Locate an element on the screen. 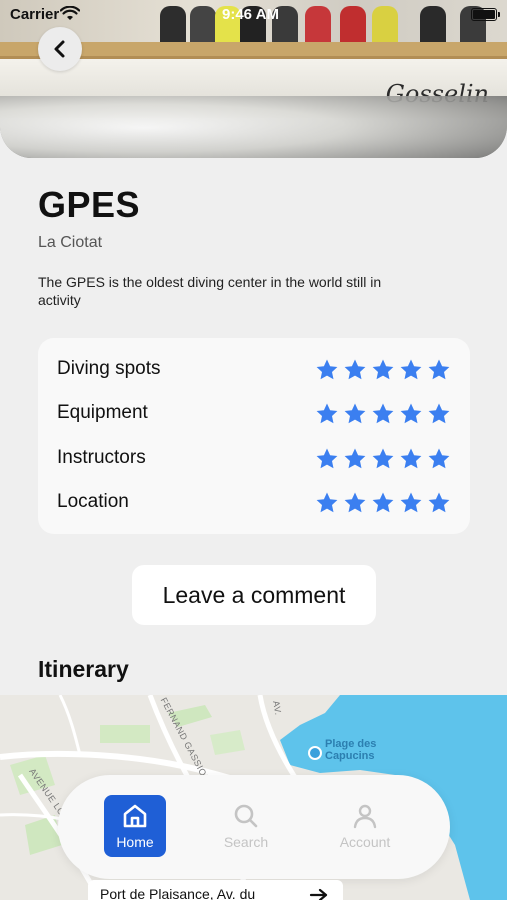  carrier-label: Carrier is located at coordinates (35, 14).